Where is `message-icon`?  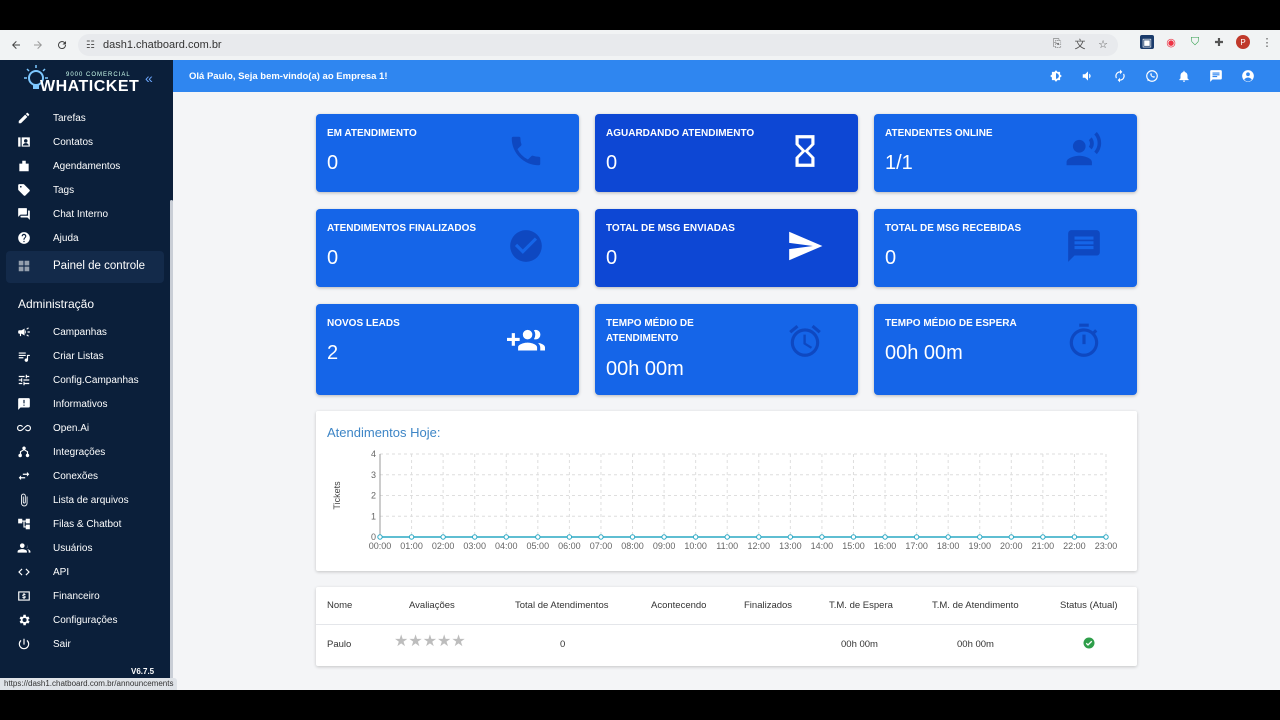 message-icon is located at coordinates (1084, 246).